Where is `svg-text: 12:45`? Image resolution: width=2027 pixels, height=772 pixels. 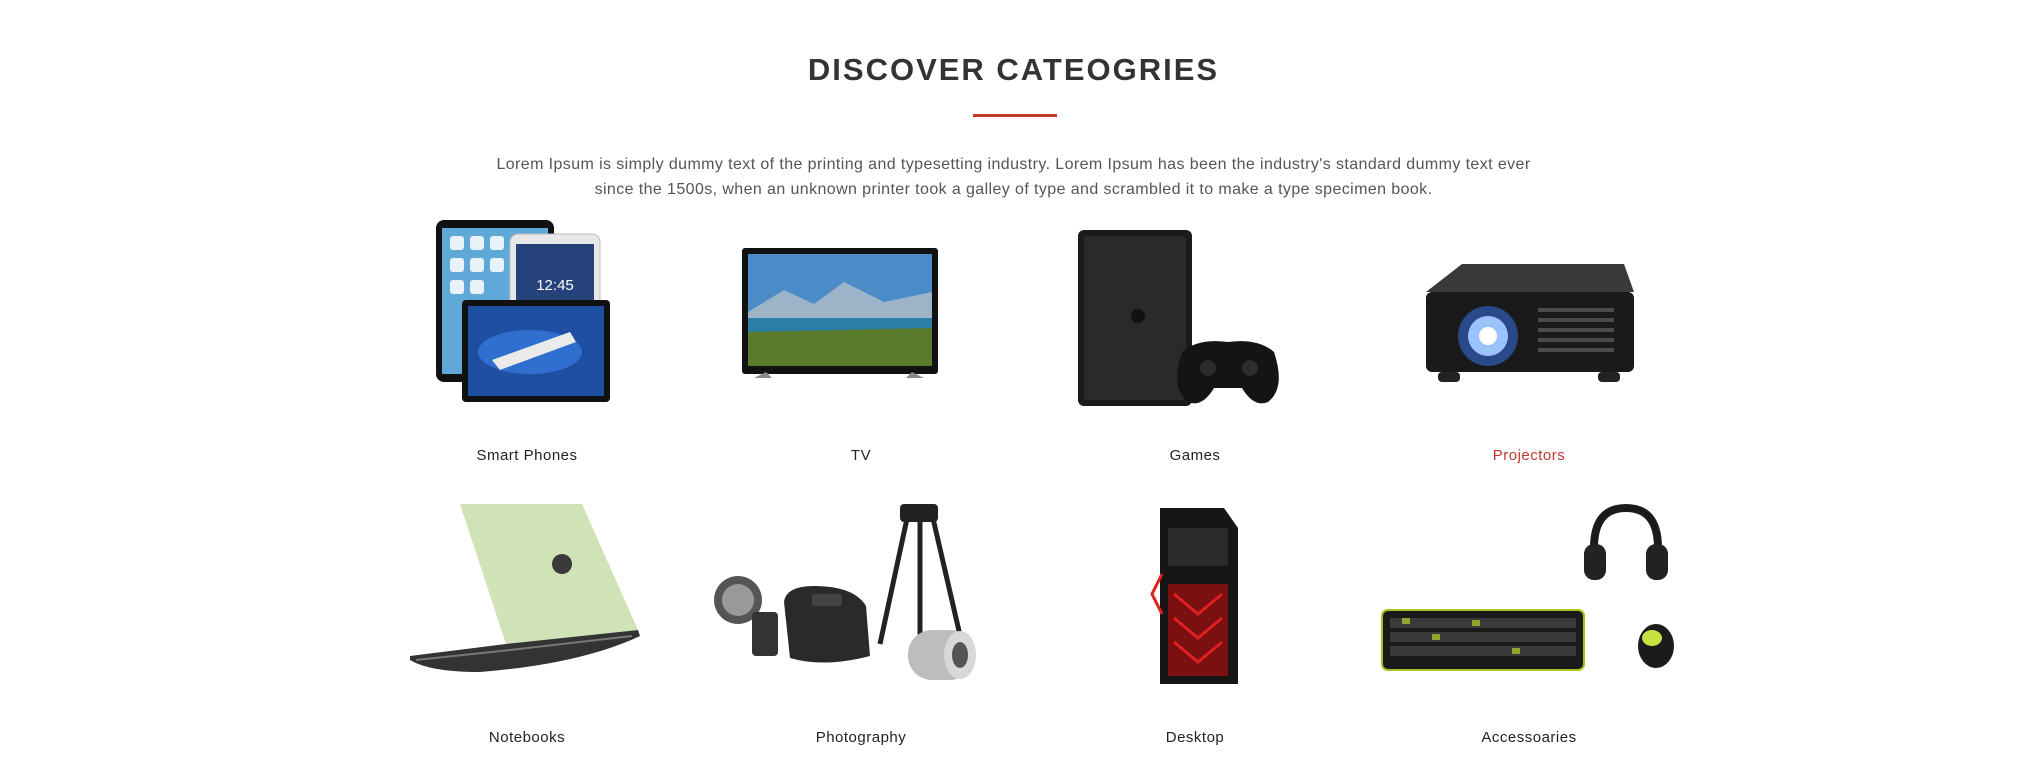 svg-text: 12:45 is located at coordinates (555, 285).